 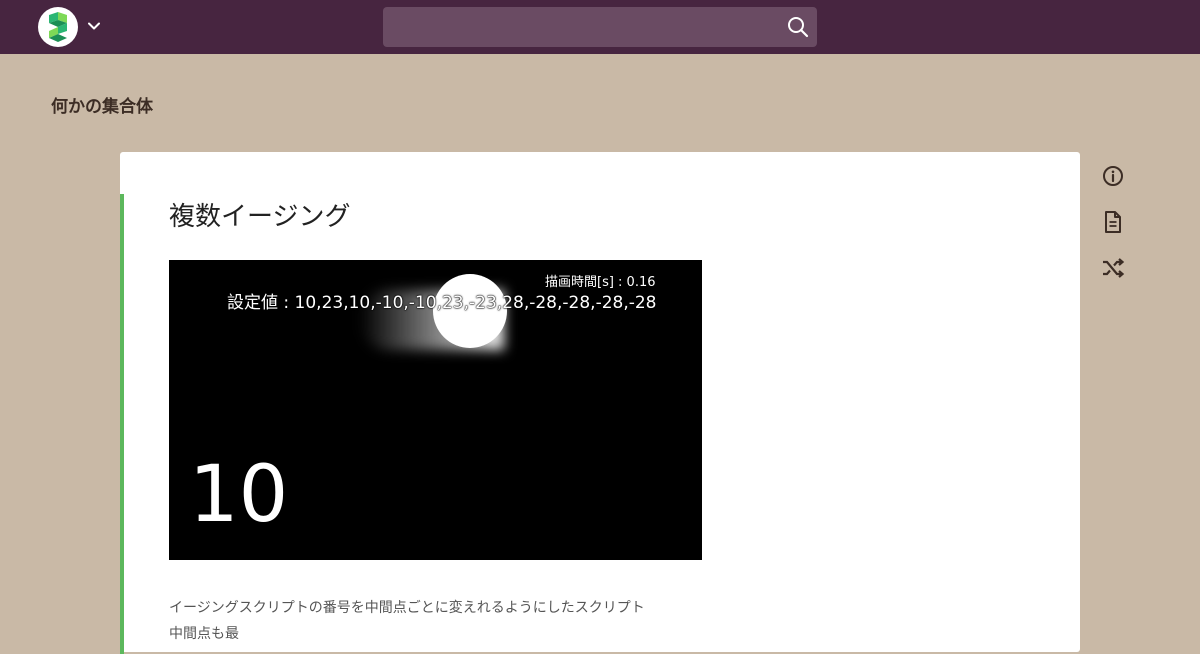 What do you see at coordinates (102, 104) in the screenshot?
I see `project-title: 何かの集合体` at bounding box center [102, 104].